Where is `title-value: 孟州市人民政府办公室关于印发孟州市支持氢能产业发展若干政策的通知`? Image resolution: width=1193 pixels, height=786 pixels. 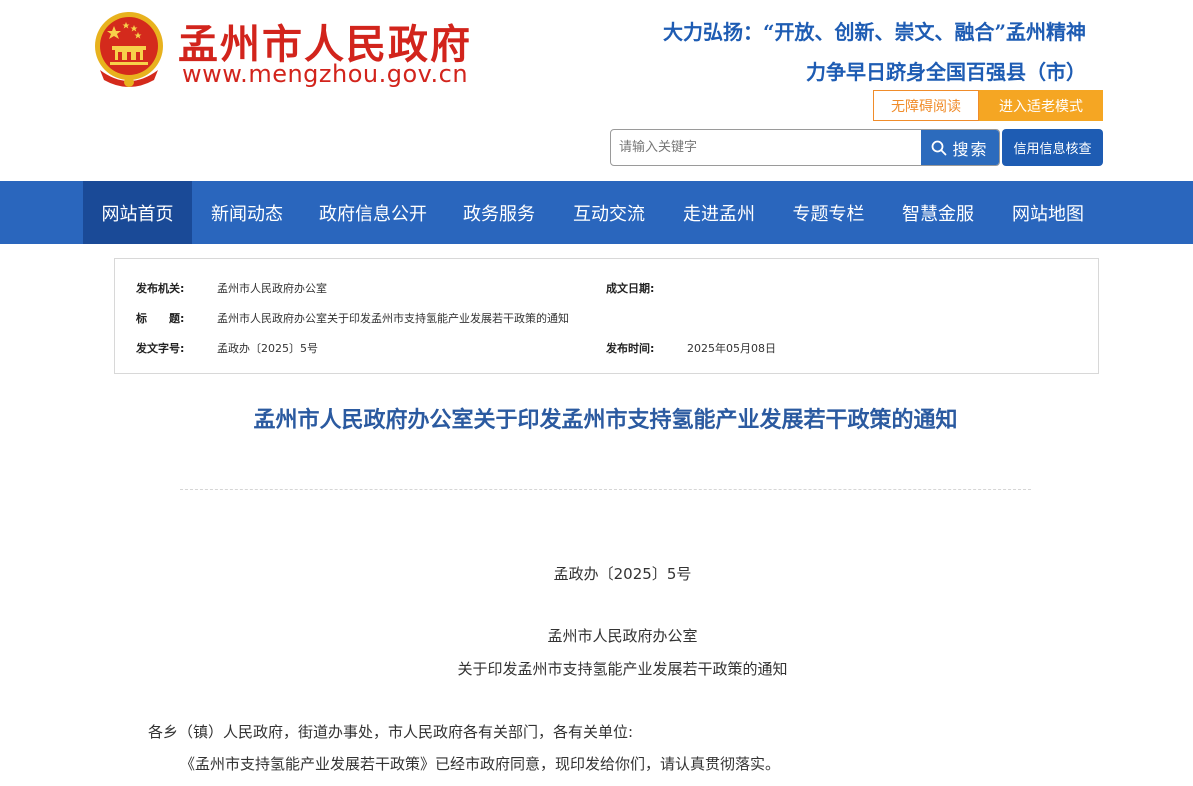
title-value: 孟州市人民政府办公室关于印发孟州市支持氢能产业发展若干政策的通知 is located at coordinates (393, 318).